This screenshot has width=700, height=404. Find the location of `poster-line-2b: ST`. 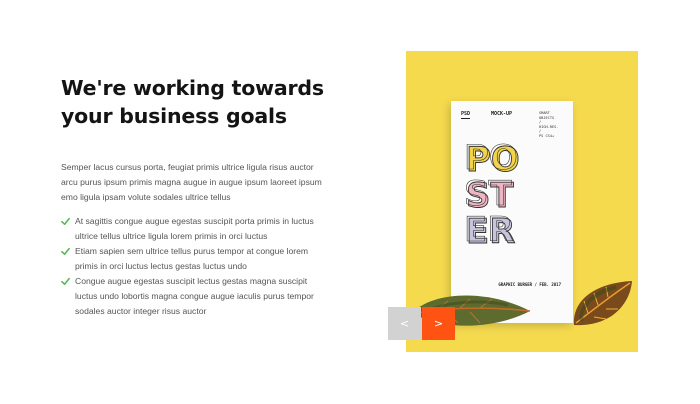

poster-line-2b: ST is located at coordinates (488, 194).